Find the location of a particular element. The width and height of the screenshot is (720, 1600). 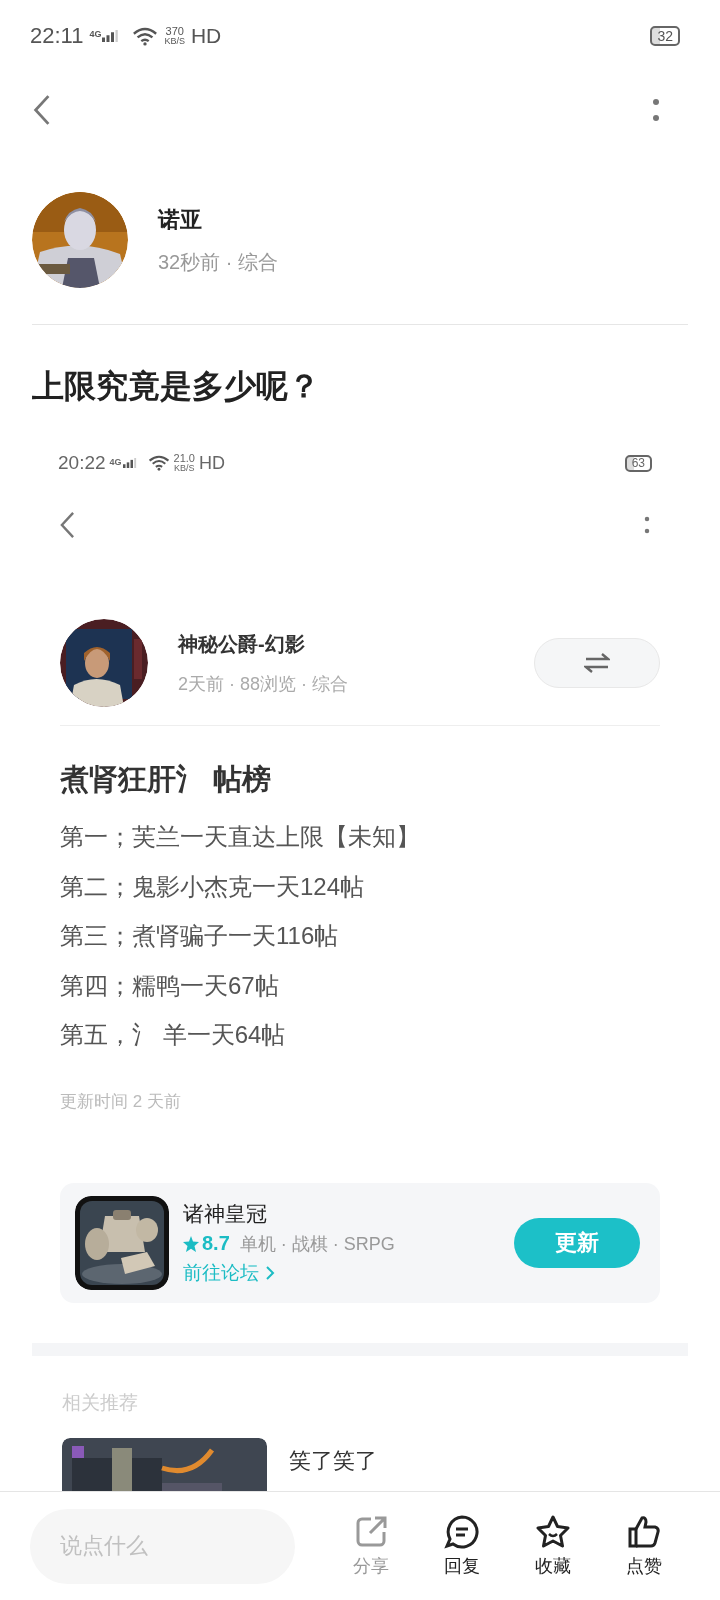

clock-time: 20:22 is located at coordinates (82, 463).